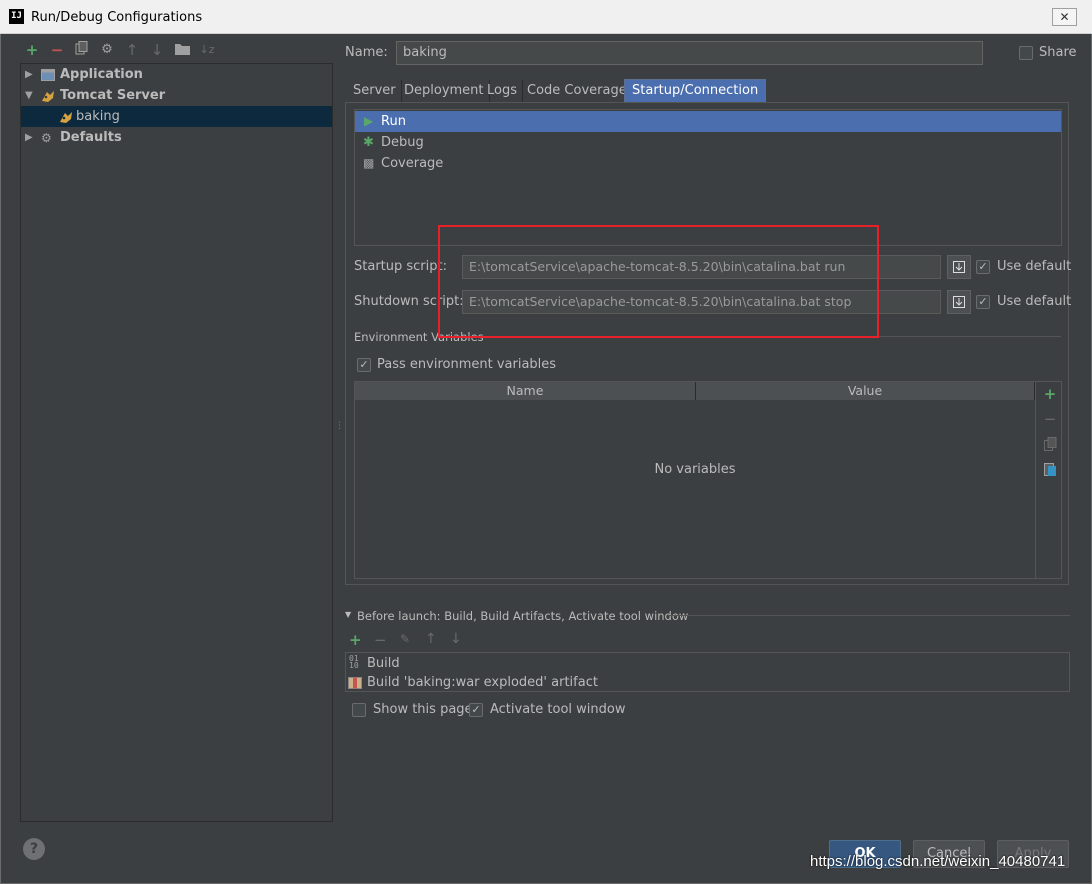 The height and width of the screenshot is (884, 1092). What do you see at coordinates (938, 861) in the screenshot?
I see `watermark-text: https://blog.csdn.net/weixin_40480741` at bounding box center [938, 861].